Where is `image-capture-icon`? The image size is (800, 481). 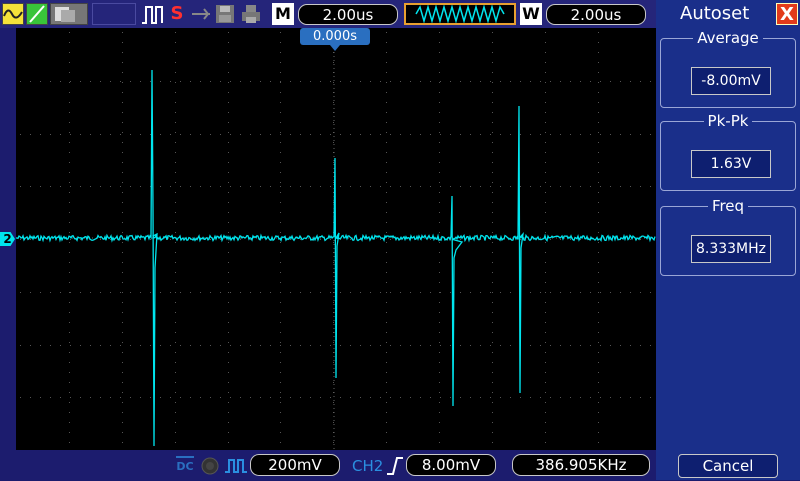
image-capture-icon is located at coordinates (69, 14).